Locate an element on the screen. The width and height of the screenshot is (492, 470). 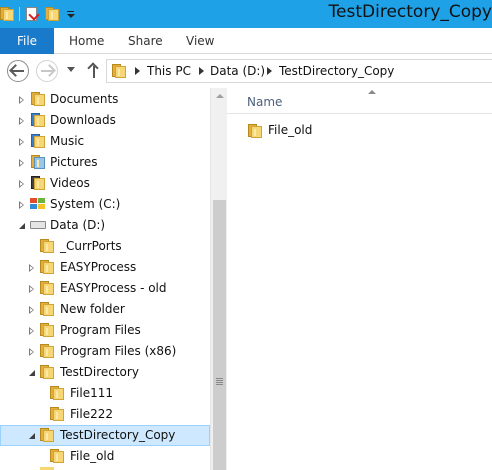
videos-folder-icon is located at coordinates (38, 183).